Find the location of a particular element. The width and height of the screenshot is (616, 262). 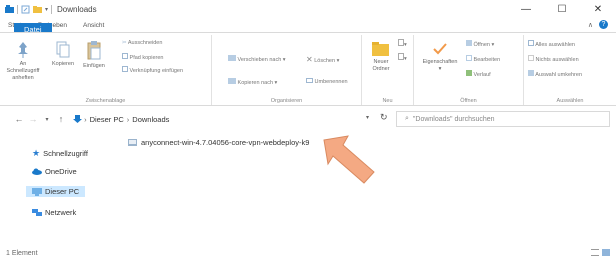

edit-icon is located at coordinates (469, 58).